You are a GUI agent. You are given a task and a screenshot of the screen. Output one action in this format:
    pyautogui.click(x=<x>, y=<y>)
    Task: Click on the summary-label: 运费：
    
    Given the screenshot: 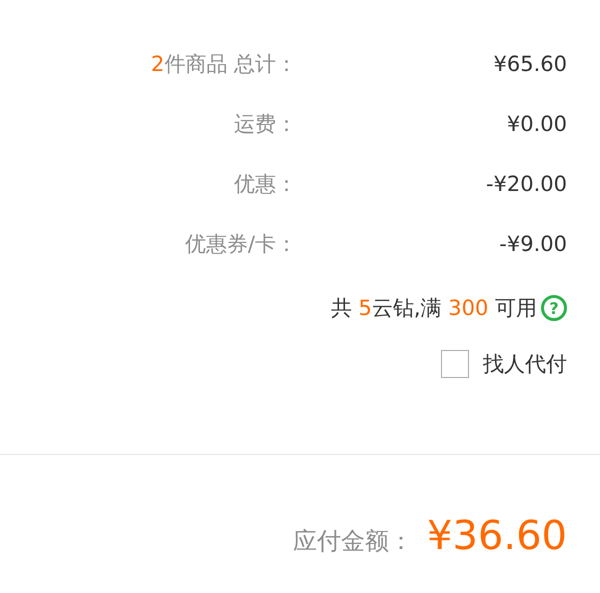 What is the action you would take?
    pyautogui.click(x=265, y=124)
    